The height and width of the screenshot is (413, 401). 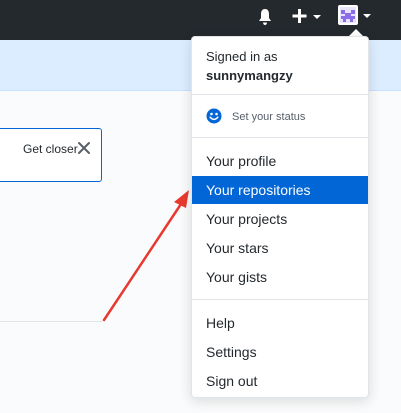 What do you see at coordinates (84, 148) in the screenshot?
I see `close-icon` at bounding box center [84, 148].